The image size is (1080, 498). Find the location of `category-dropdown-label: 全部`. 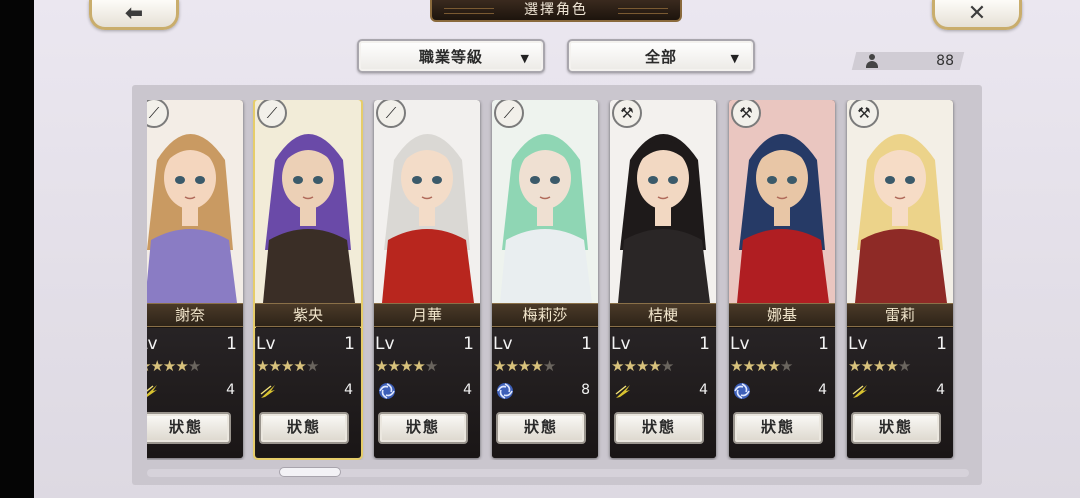

category-dropdown-label: 全部 is located at coordinates (660, 56).